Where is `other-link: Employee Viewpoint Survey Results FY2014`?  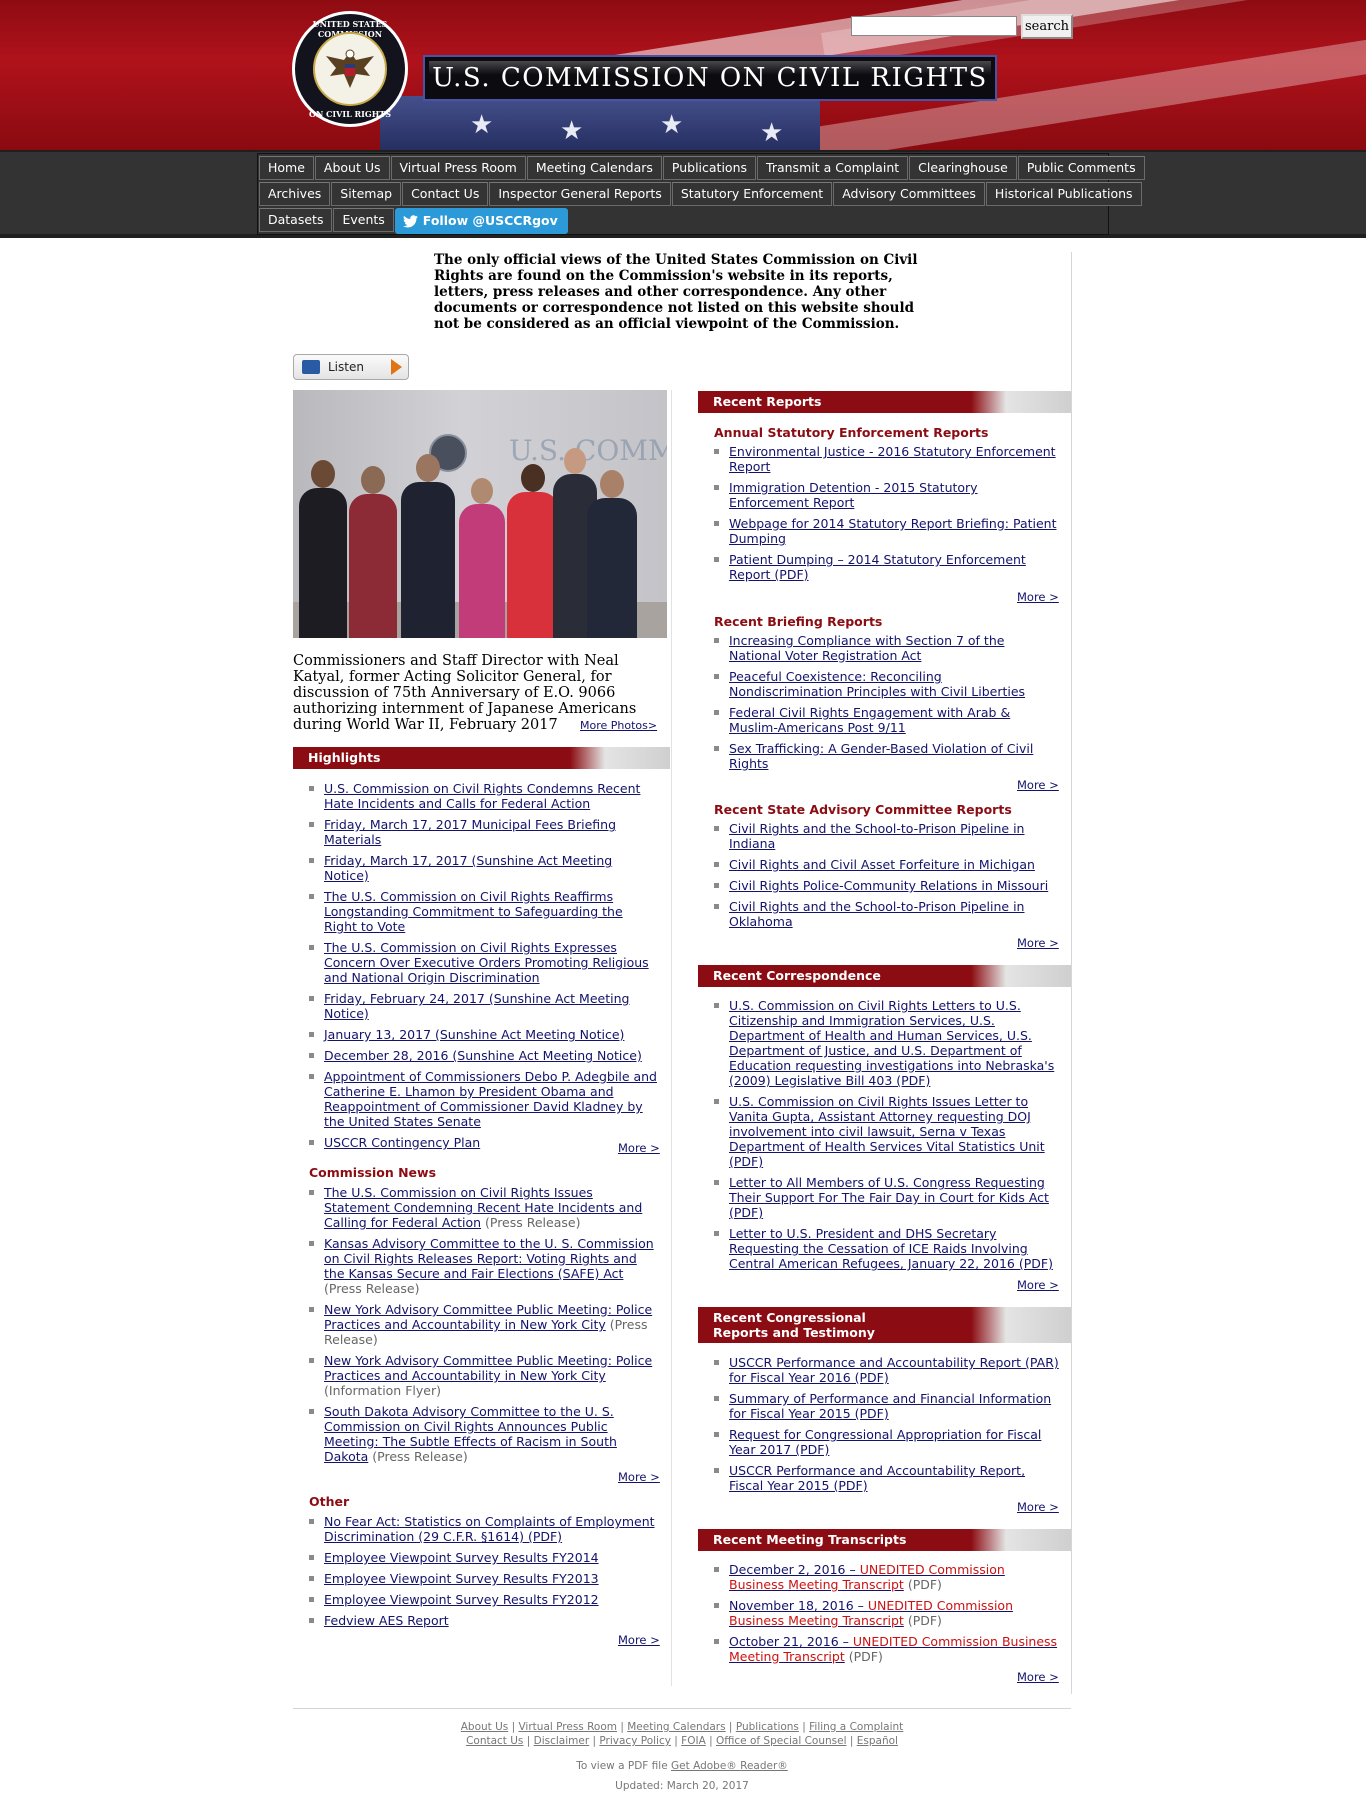 other-link: Employee Viewpoint Survey Results FY2014 is located at coordinates (461, 1557).